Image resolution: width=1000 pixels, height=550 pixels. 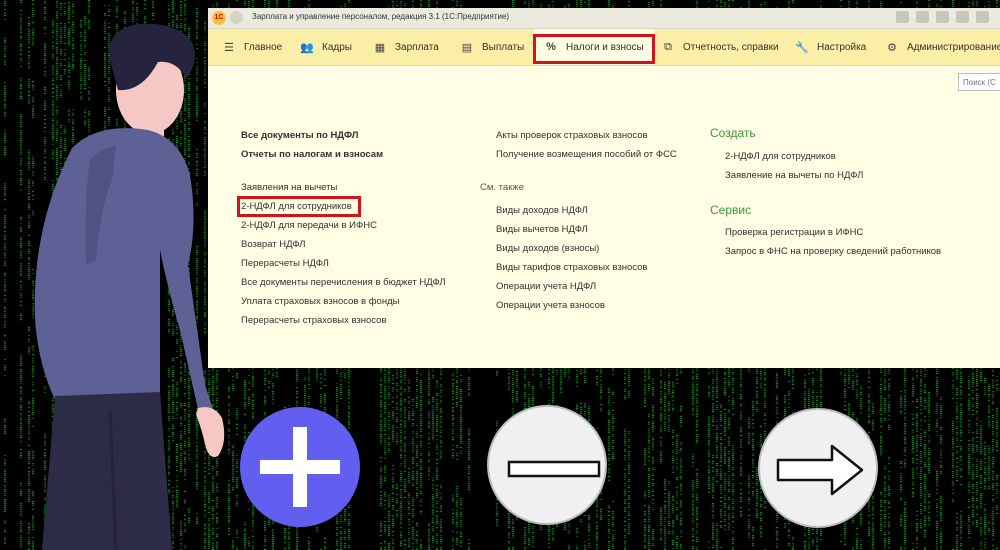 What do you see at coordinates (550, 305) in the screenshot?
I see `link-contribution-operations: Операции учета взносов` at bounding box center [550, 305].